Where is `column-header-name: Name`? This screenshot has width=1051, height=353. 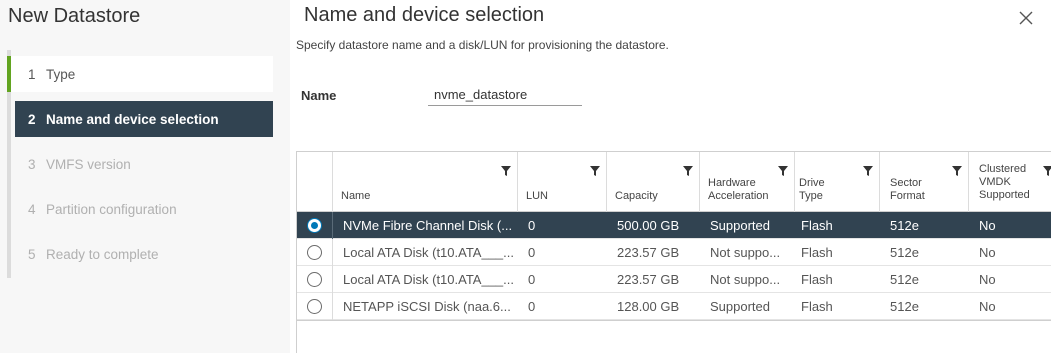
column-header-name: Name is located at coordinates (425, 182).